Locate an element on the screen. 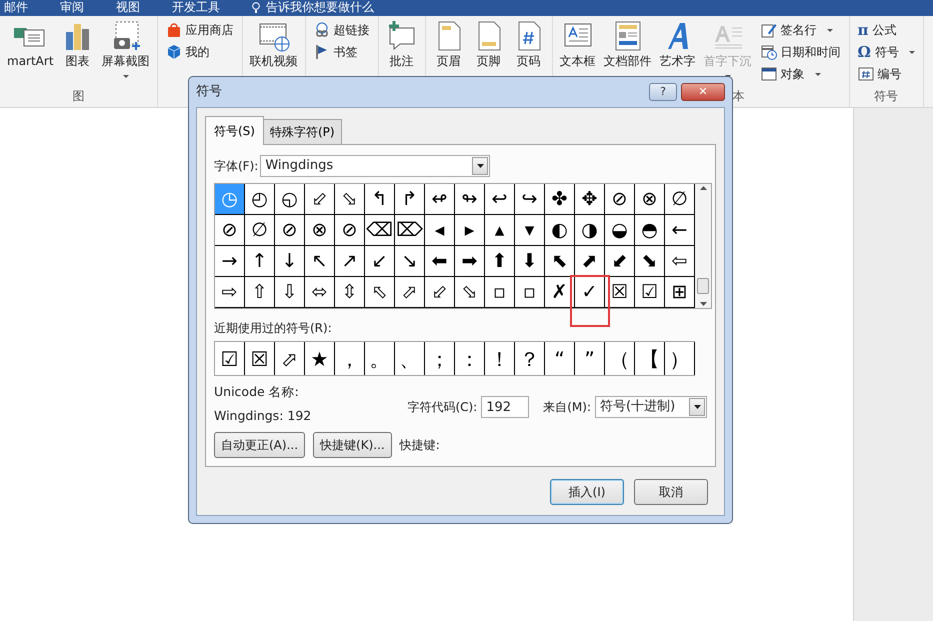  symbol-cell: ◒ is located at coordinates (620, 230).